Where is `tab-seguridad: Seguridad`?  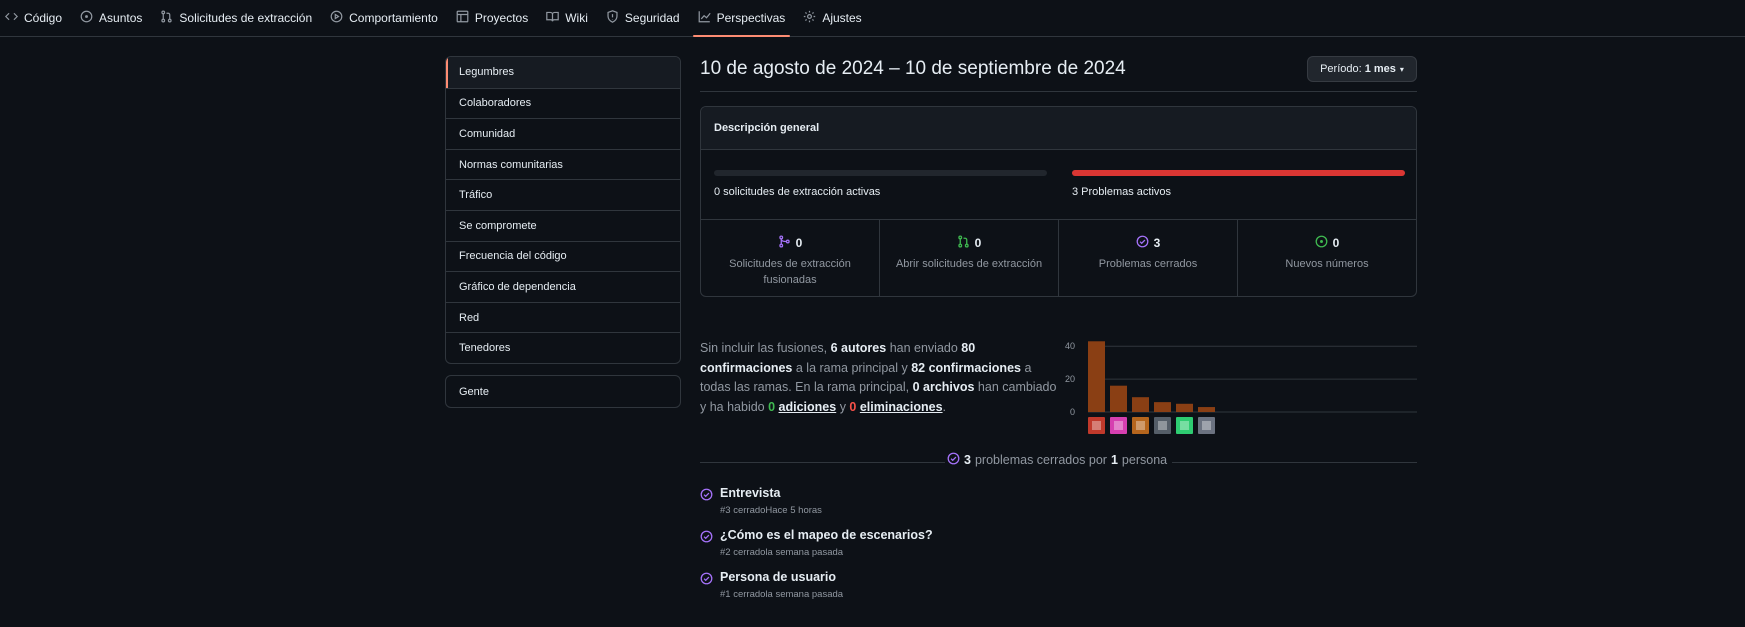 tab-seguridad: Seguridad is located at coordinates (643, 18).